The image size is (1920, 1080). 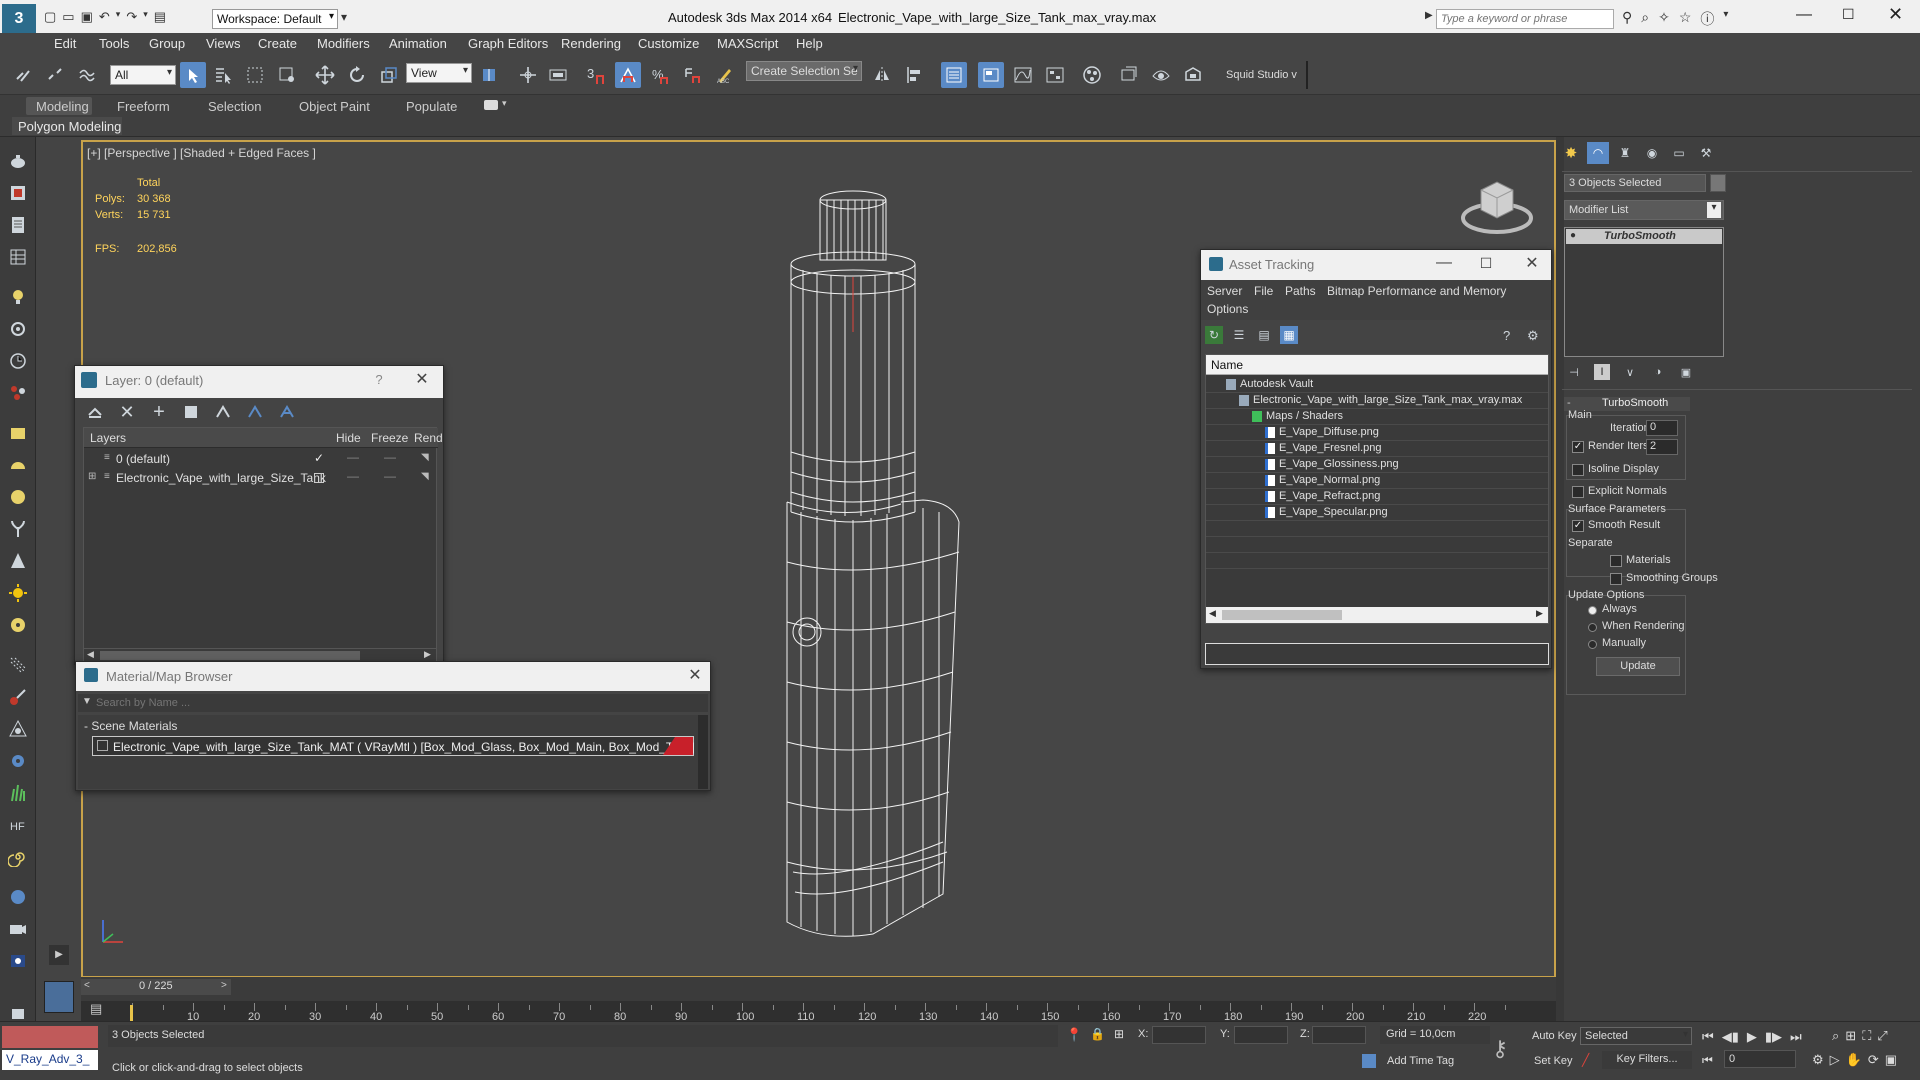 What do you see at coordinates (114, 43) in the screenshot?
I see `menu-tools: Tools` at bounding box center [114, 43].